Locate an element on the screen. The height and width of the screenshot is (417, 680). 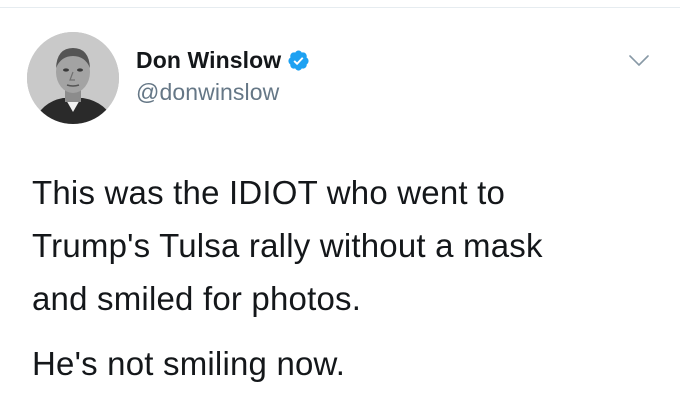
tweet-text-line: This was the IDIOT who went to is located at coordinates (269, 192).